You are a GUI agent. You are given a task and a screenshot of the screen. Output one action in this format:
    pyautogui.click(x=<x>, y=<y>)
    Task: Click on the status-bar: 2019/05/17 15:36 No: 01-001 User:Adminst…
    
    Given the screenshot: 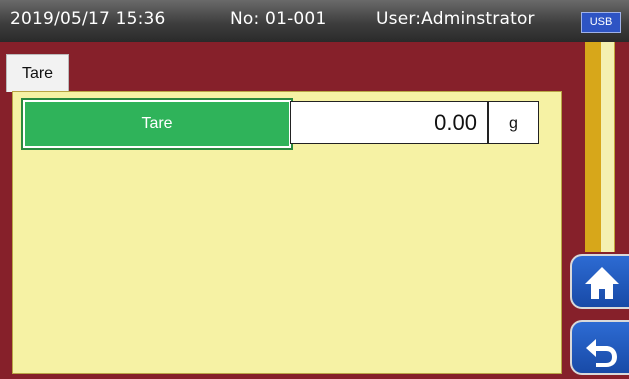 What is the action you would take?
    pyautogui.click(x=314, y=21)
    